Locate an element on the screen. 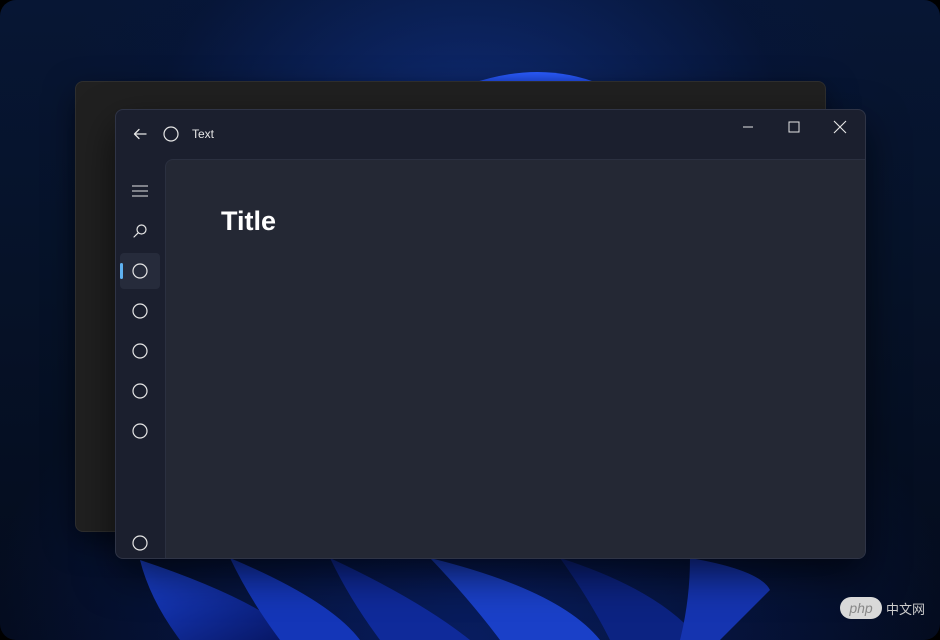 This screenshot has height=640, width=940. nav-footer-item is located at coordinates (140, 541).